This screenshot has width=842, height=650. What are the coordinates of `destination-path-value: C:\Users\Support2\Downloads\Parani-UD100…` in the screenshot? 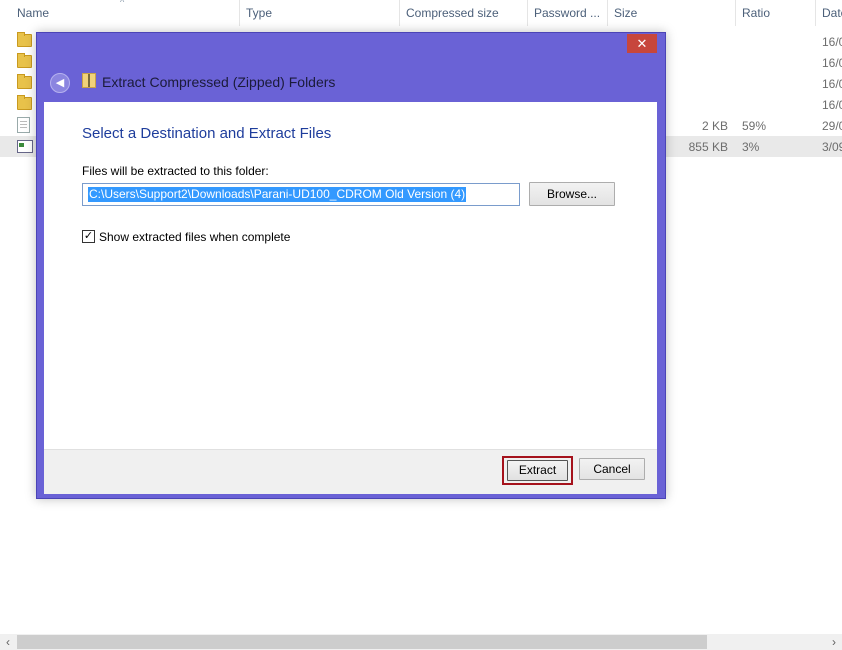 It's located at (277, 194).